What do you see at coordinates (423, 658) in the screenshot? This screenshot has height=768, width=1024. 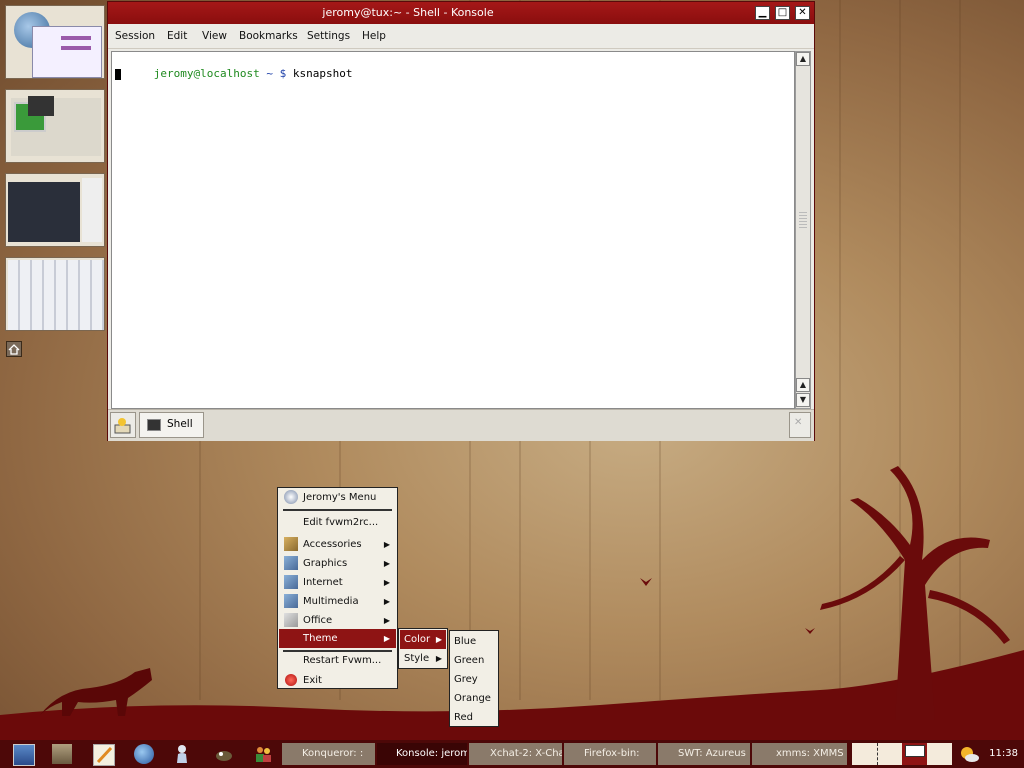 I see `submenu-item-style: Style ▶` at bounding box center [423, 658].